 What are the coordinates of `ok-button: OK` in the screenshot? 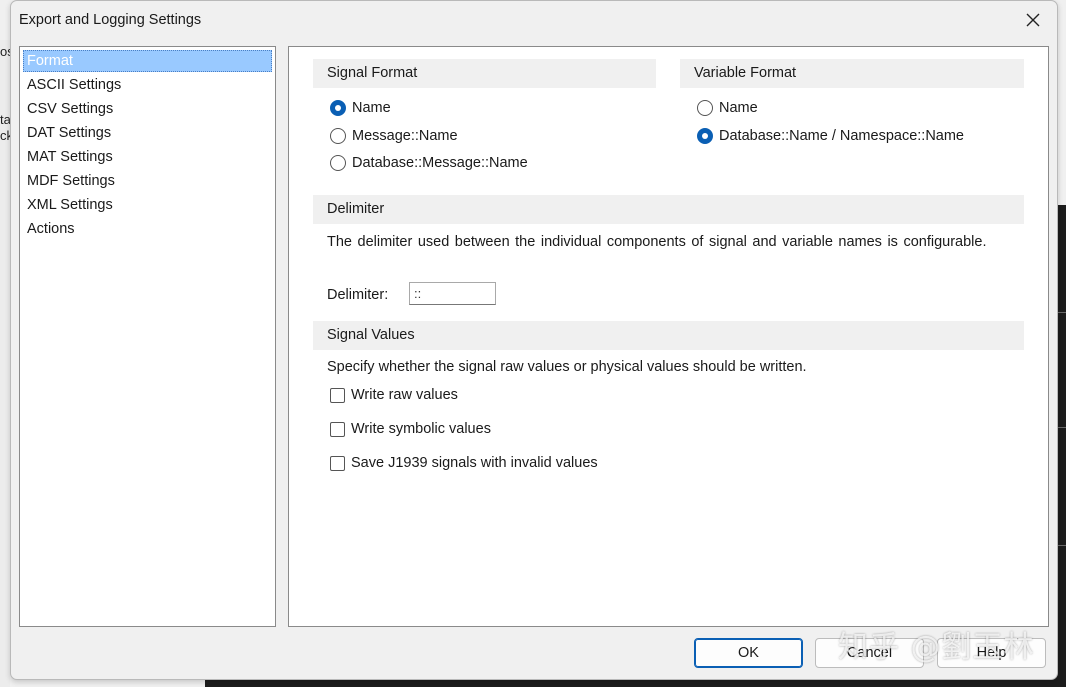 It's located at (748, 653).